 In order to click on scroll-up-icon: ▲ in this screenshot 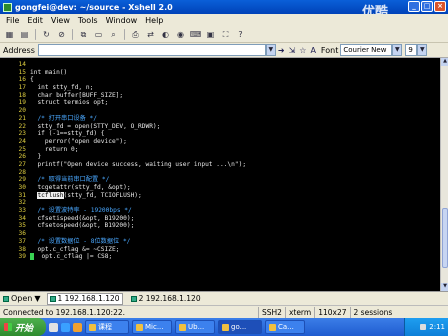, I will do `click(444, 62)`.